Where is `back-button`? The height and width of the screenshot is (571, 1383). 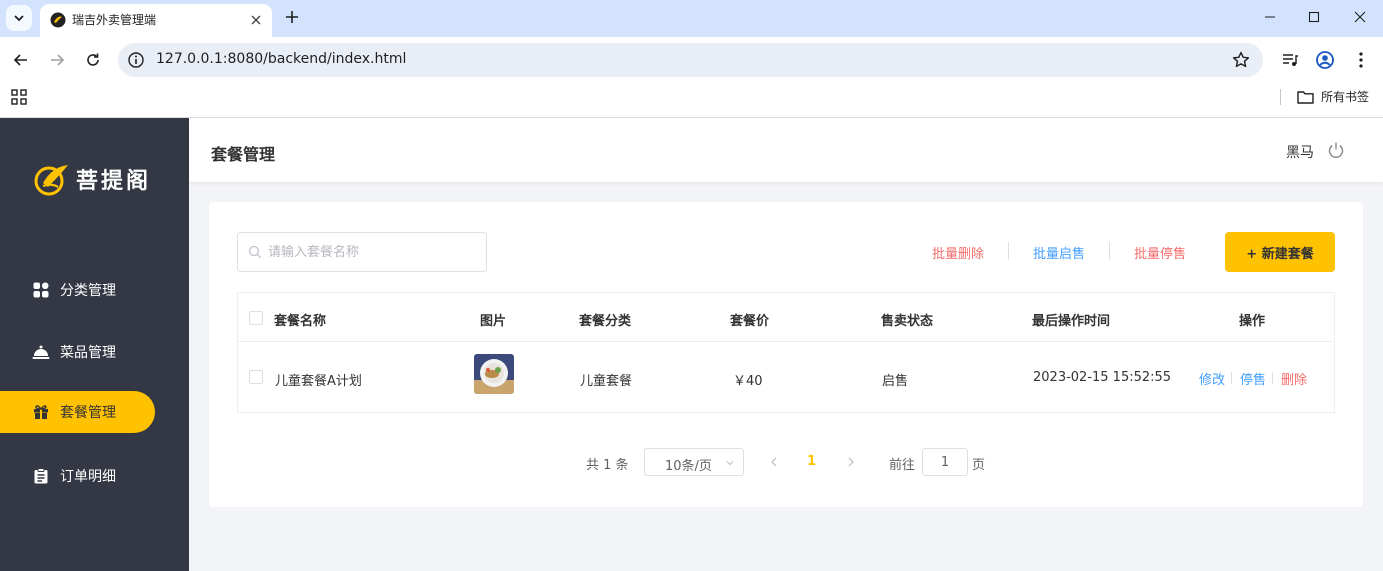 back-button is located at coordinates (21, 60).